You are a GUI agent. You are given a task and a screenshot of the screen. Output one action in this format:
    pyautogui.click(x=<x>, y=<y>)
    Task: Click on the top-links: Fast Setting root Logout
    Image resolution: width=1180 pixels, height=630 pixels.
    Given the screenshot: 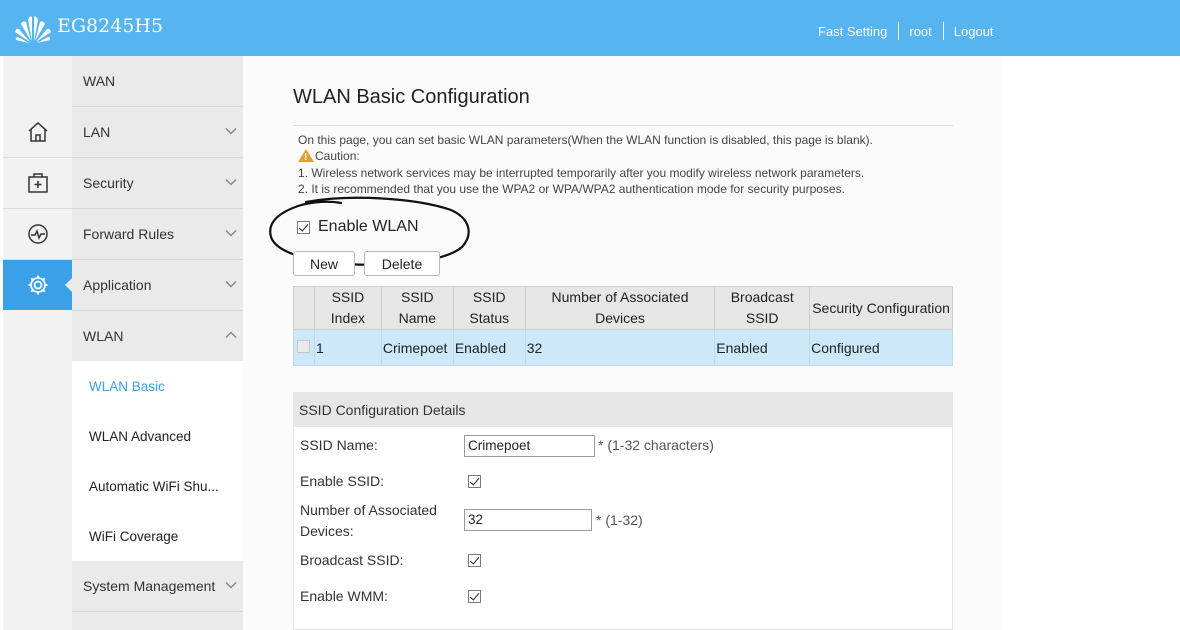 What is the action you would take?
    pyautogui.click(x=906, y=31)
    